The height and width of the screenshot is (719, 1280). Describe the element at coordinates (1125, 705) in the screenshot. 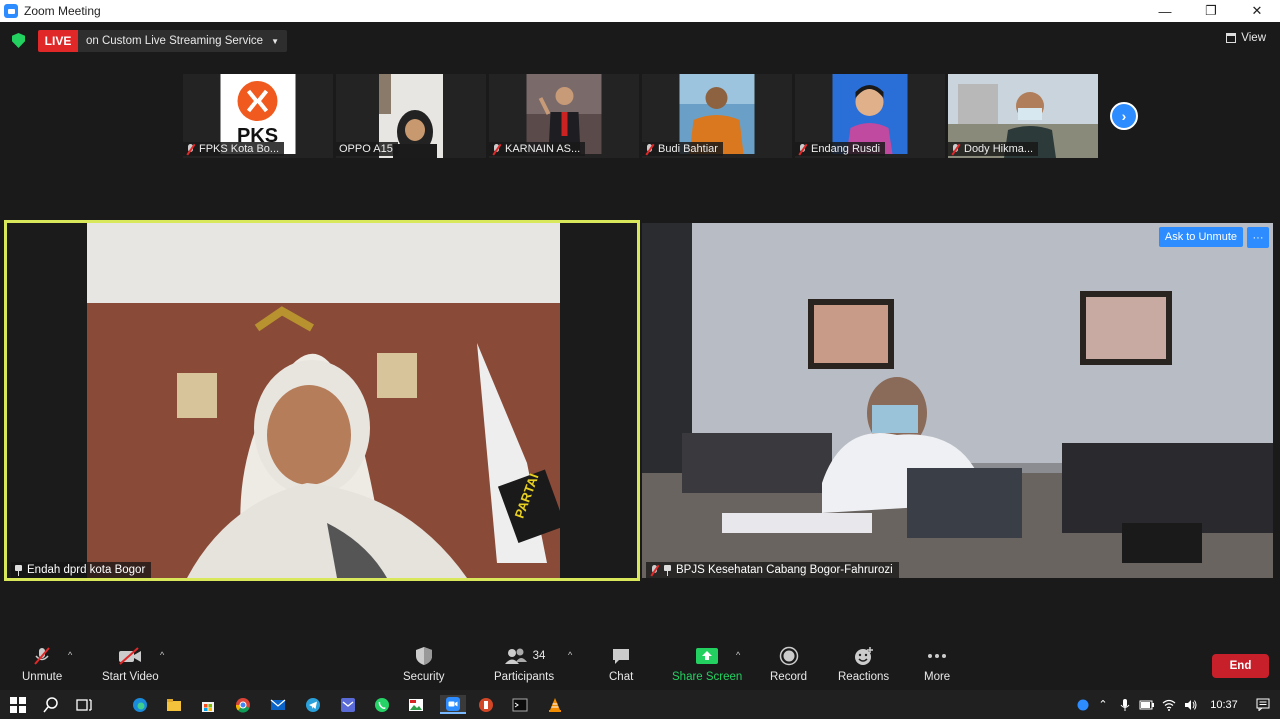

I see `microphone-tray-icon` at that location.